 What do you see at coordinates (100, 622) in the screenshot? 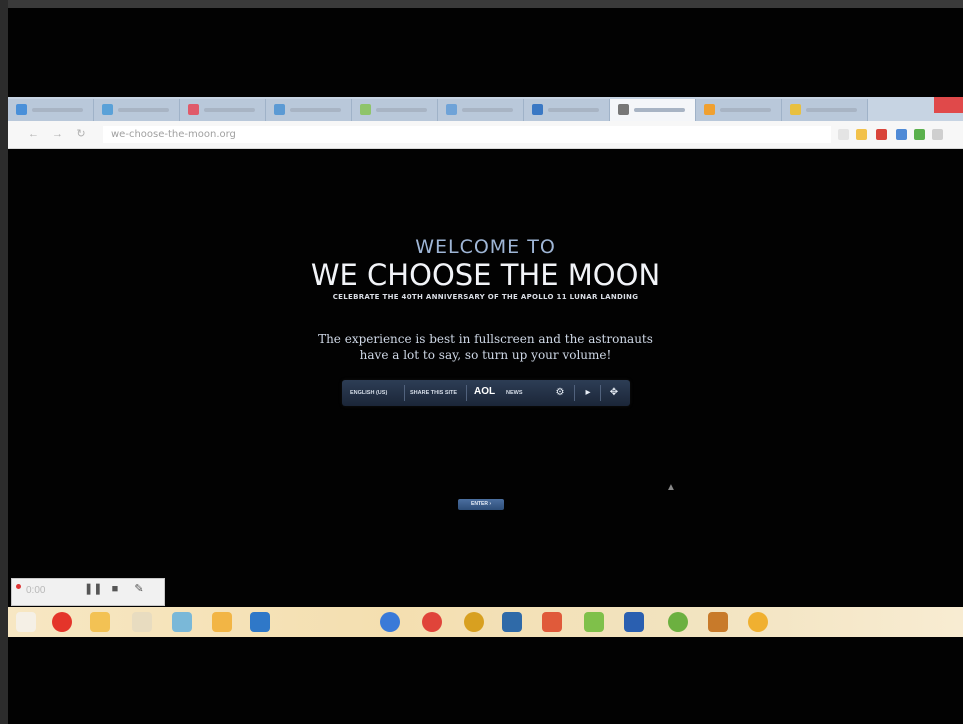
I see `folder-icon` at bounding box center [100, 622].